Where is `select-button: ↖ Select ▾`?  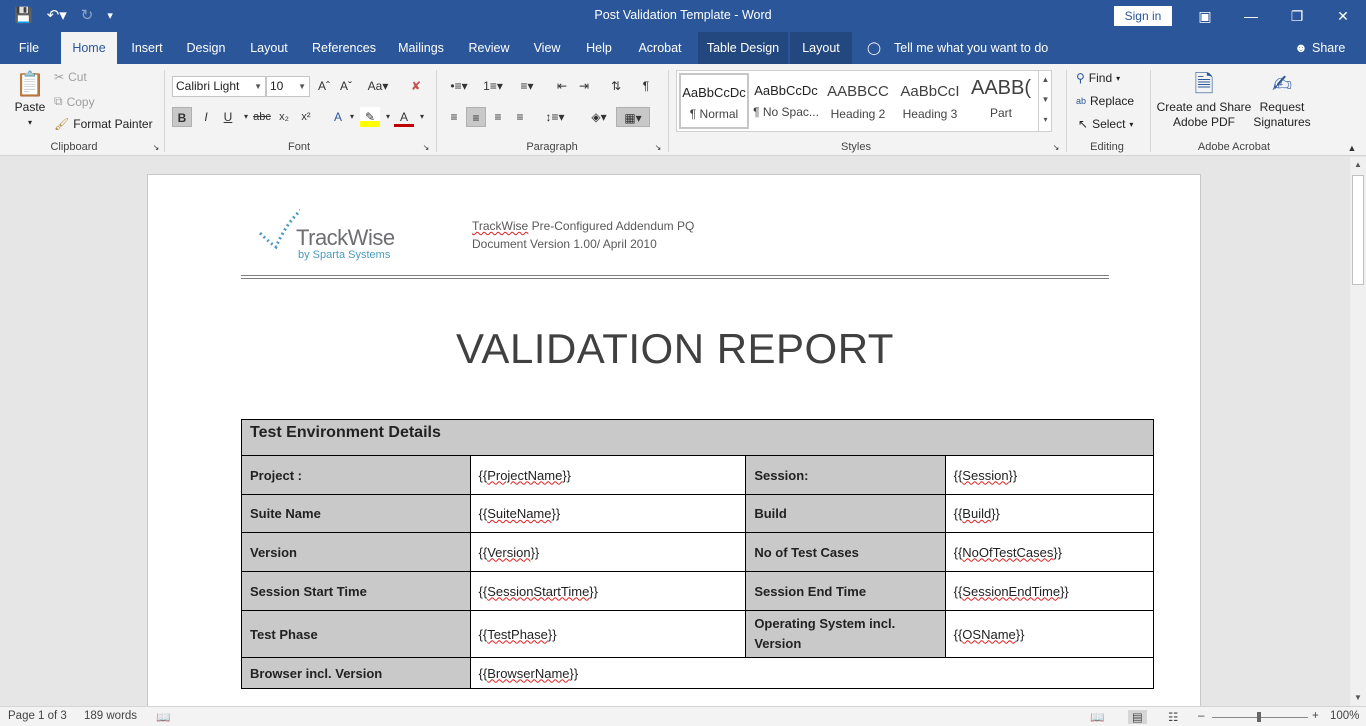 select-button: ↖ Select ▾ is located at coordinates (1105, 124).